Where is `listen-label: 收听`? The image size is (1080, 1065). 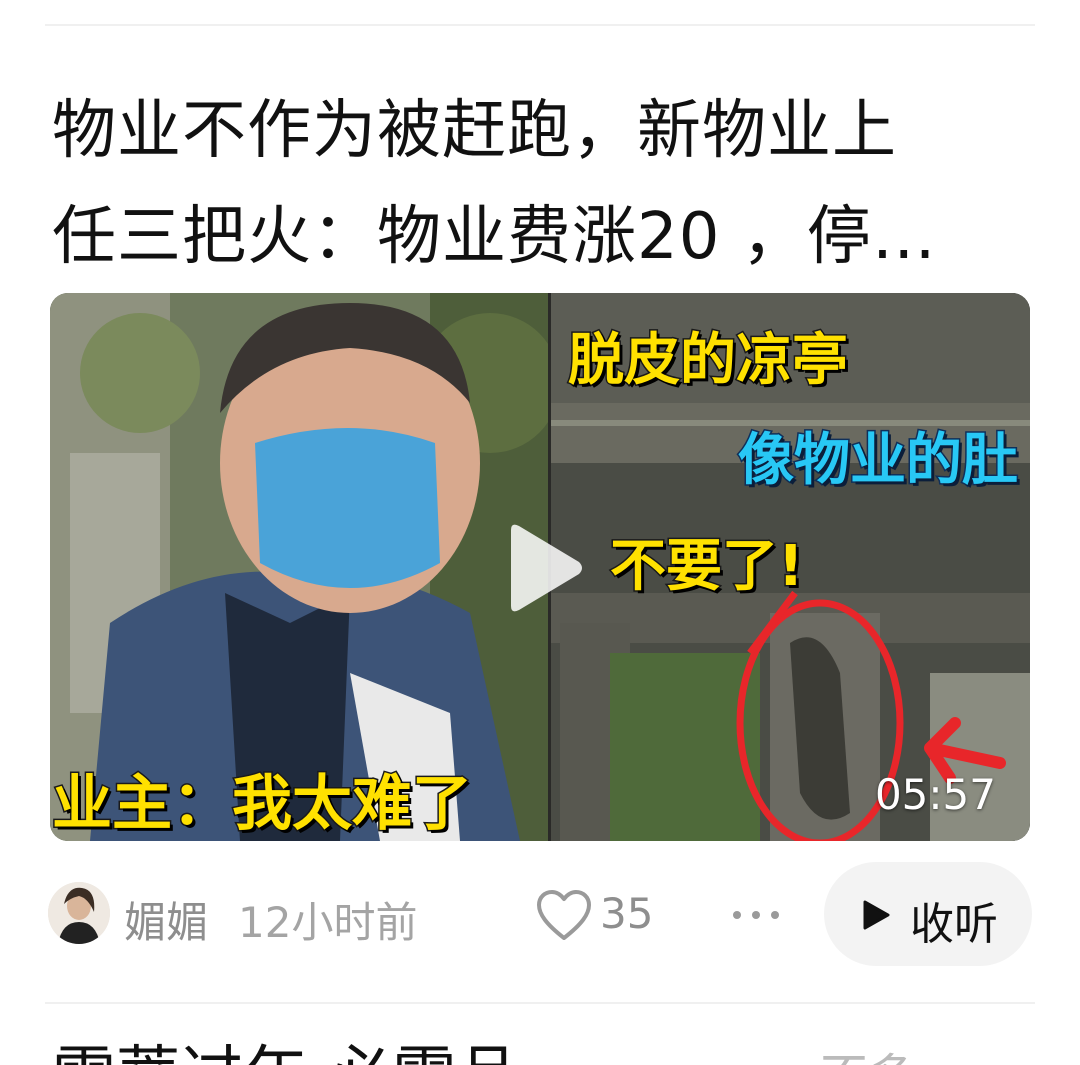
listen-label: 收听 is located at coordinates (954, 924).